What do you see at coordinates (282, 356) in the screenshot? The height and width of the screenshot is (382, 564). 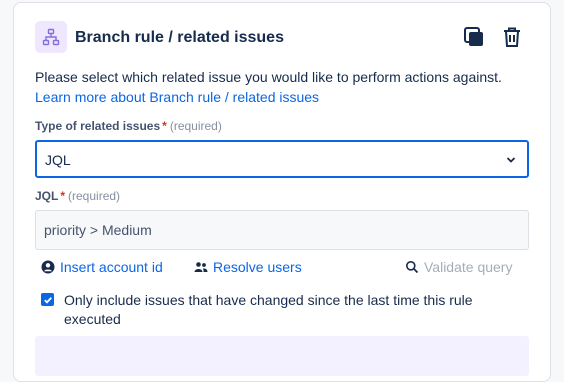 I see `next-section-panel` at bounding box center [282, 356].